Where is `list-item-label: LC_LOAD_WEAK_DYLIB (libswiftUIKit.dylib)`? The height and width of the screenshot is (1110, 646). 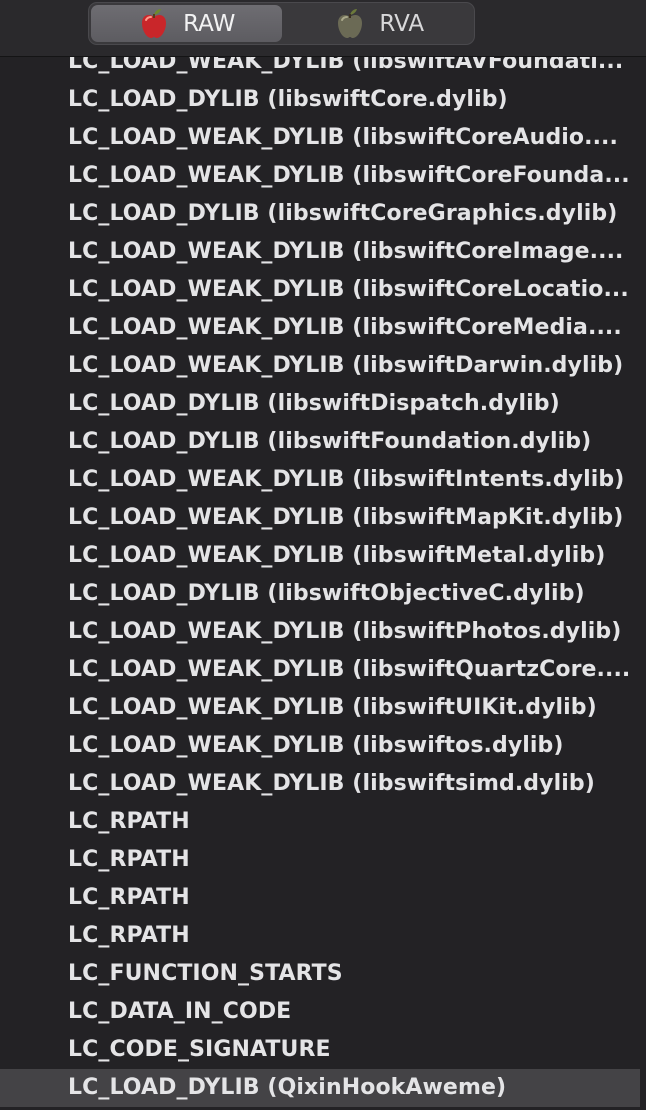 list-item-label: LC_LOAD_WEAK_DYLIB (libswiftUIKit.dylib) is located at coordinates (332, 707).